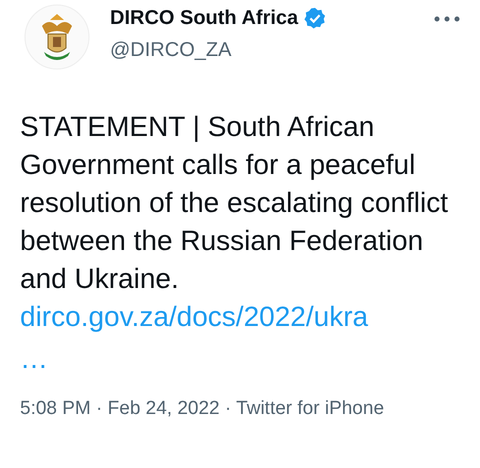  Describe the element at coordinates (204, 18) in the screenshot. I see `account-name: DIRCO South Africa` at that location.